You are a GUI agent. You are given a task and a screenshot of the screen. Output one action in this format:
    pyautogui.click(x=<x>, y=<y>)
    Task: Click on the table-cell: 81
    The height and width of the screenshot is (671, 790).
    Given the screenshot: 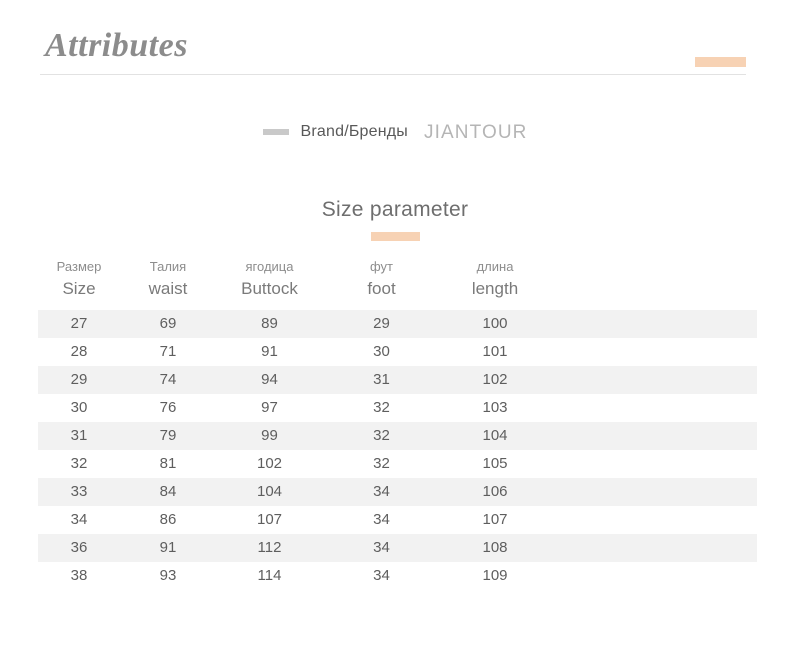 What is the action you would take?
    pyautogui.click(x=168, y=463)
    